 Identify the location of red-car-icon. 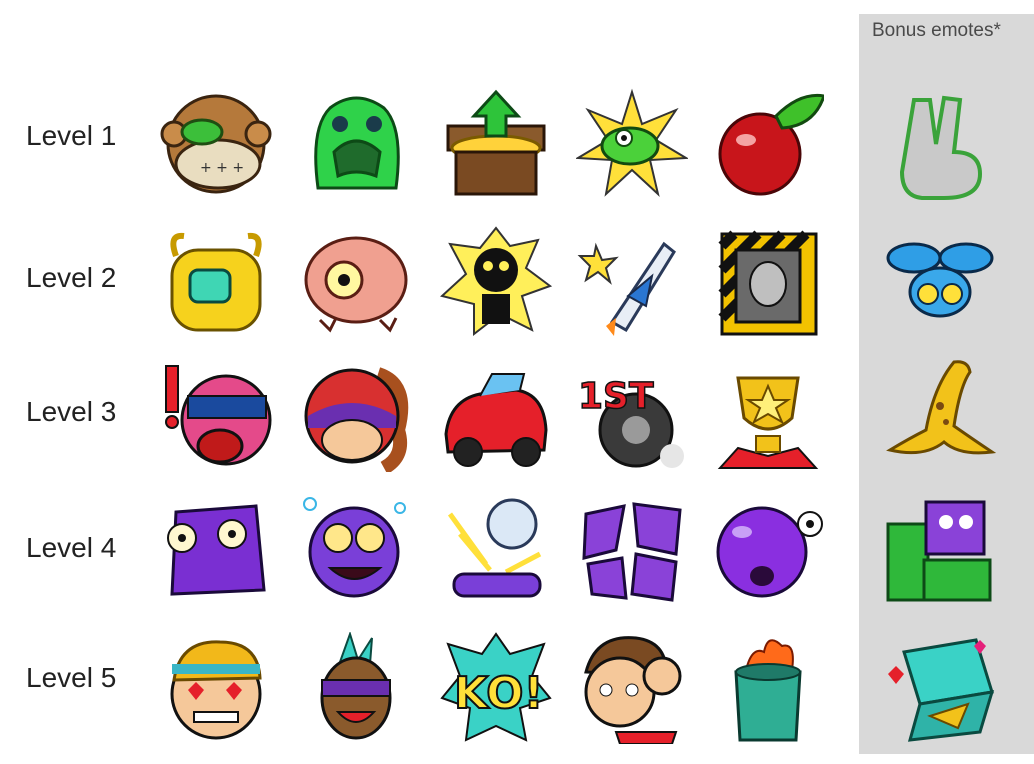
(496, 416).